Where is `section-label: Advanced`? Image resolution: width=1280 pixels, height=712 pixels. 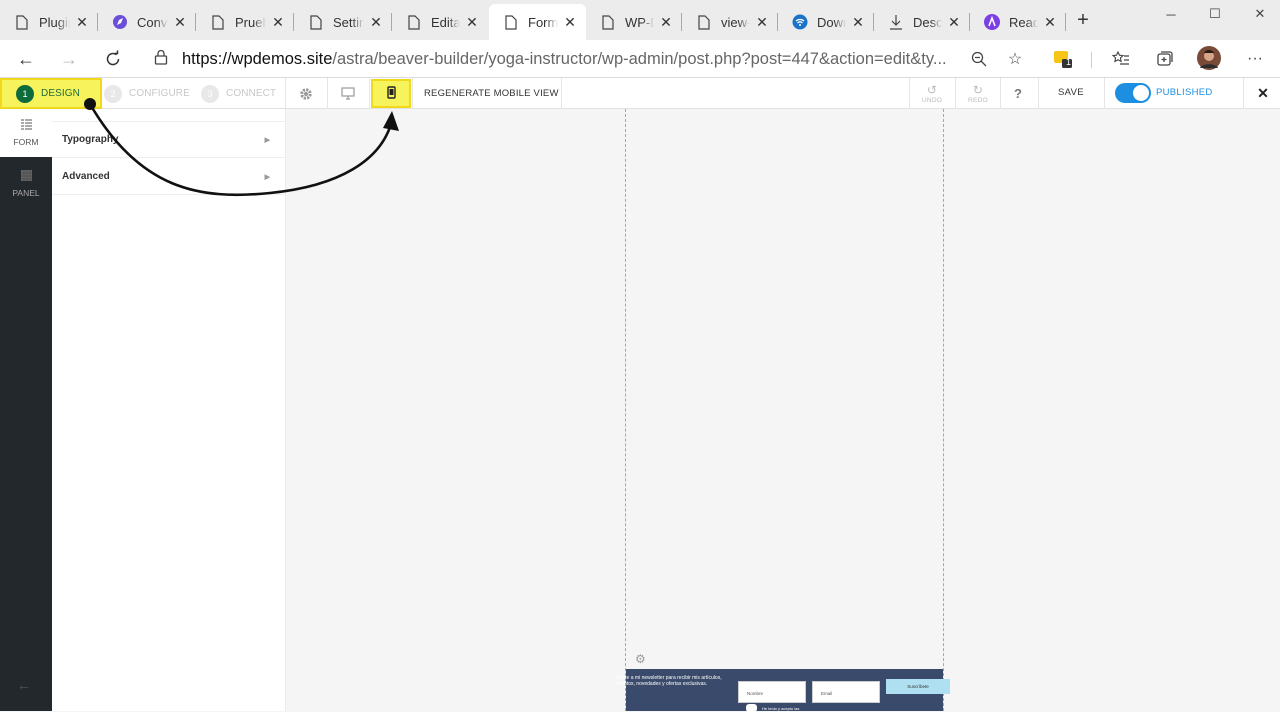
section-label: Advanced is located at coordinates (86, 176).